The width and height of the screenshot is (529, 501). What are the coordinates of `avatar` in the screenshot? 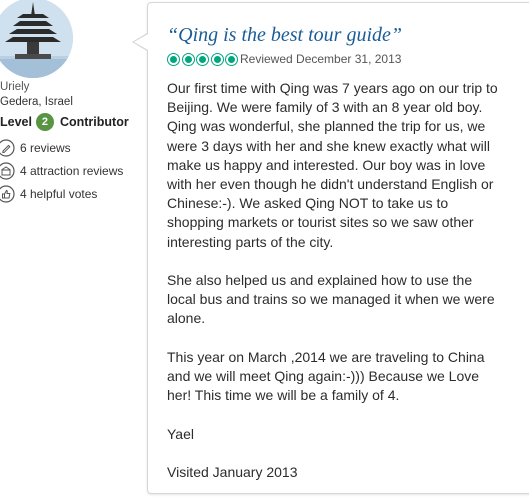 It's located at (36, 39).